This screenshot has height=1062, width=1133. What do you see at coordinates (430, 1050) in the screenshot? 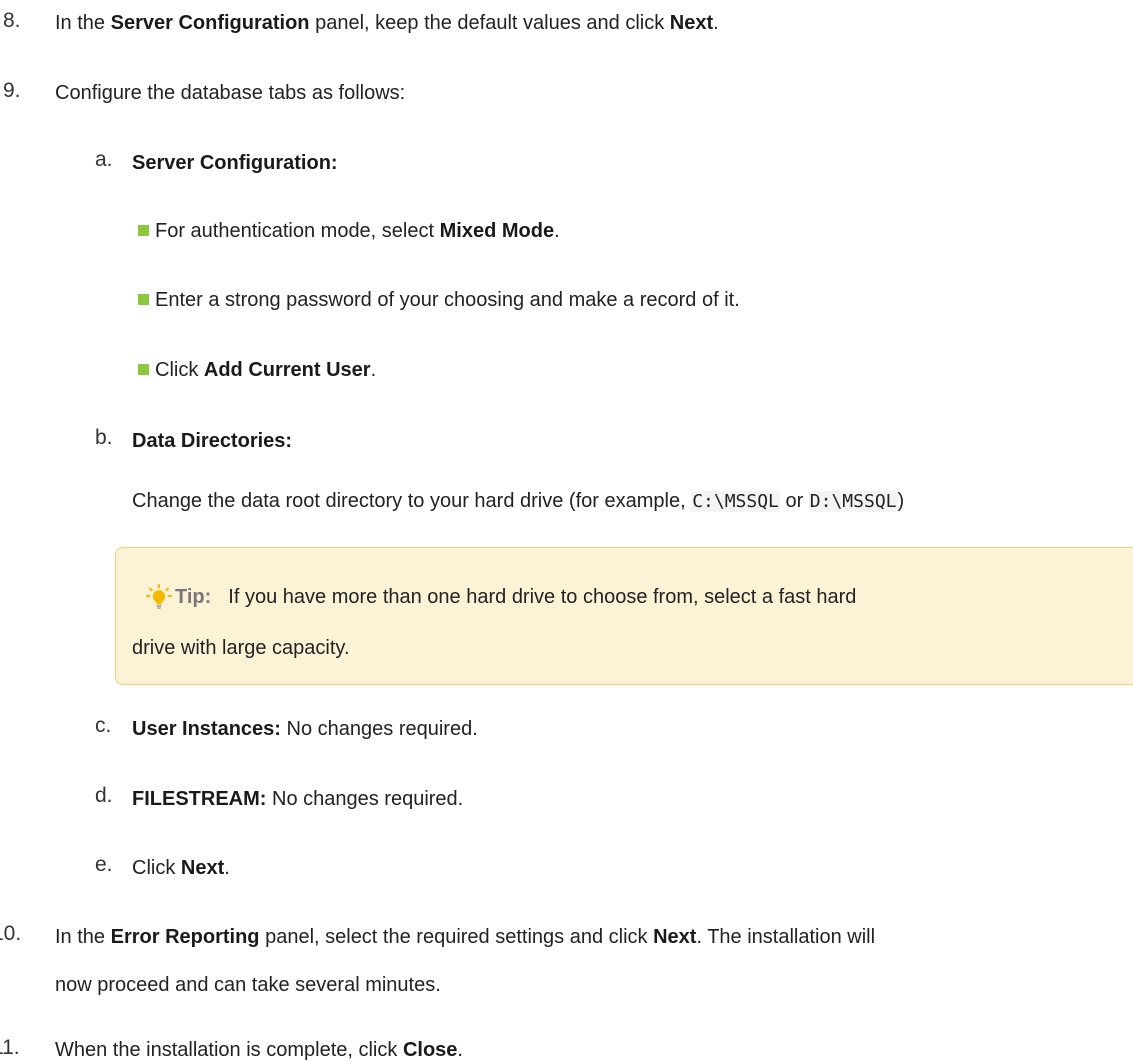
I see `ui-term-close: Close` at bounding box center [430, 1050].